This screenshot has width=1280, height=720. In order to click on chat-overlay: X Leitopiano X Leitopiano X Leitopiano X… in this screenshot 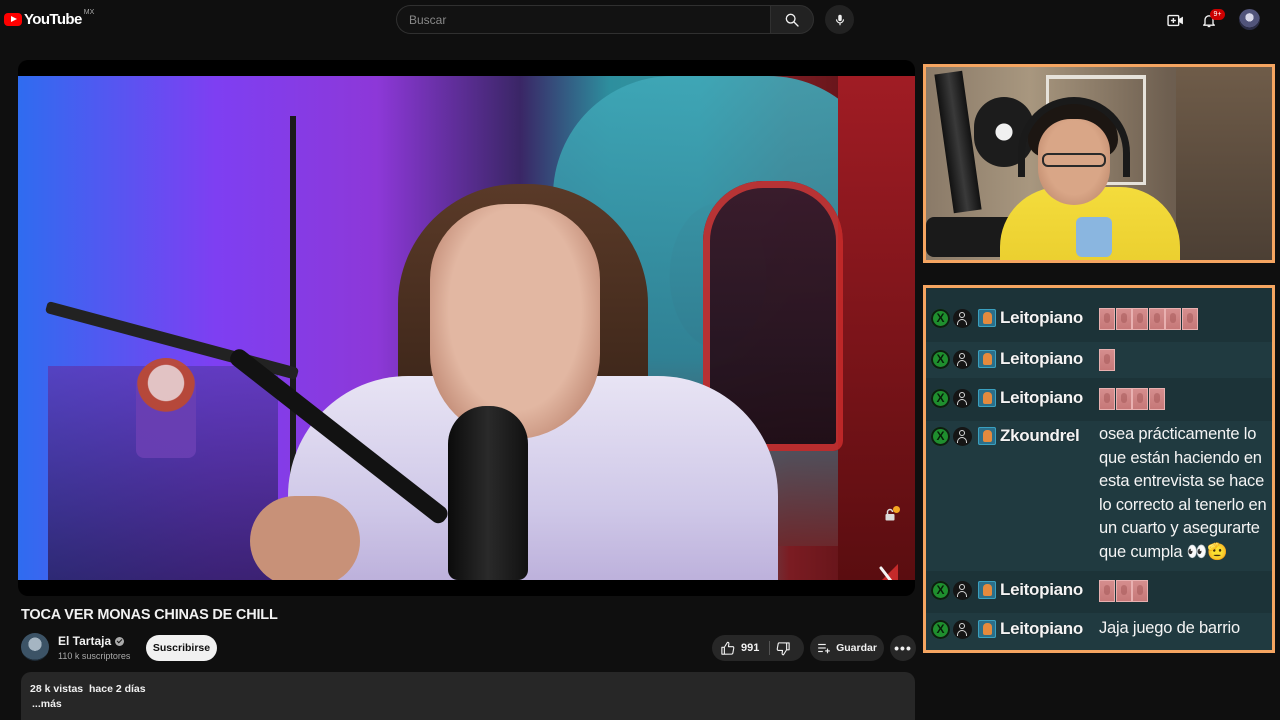, I will do `click(1099, 469)`.